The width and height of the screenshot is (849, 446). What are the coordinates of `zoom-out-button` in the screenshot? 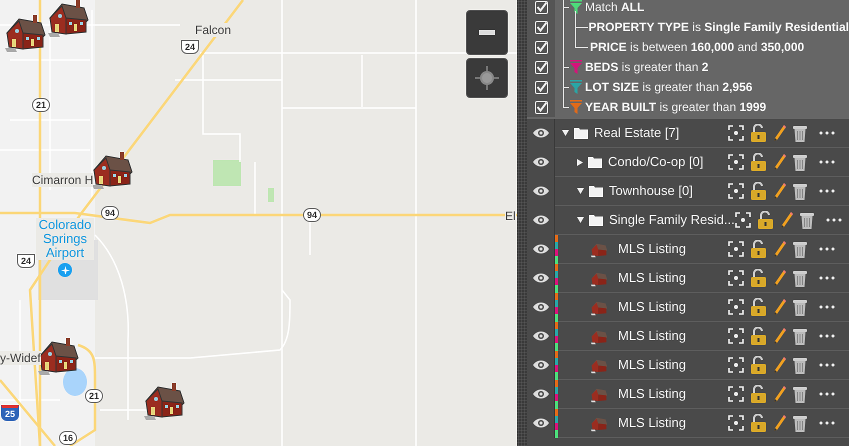 It's located at (487, 32).